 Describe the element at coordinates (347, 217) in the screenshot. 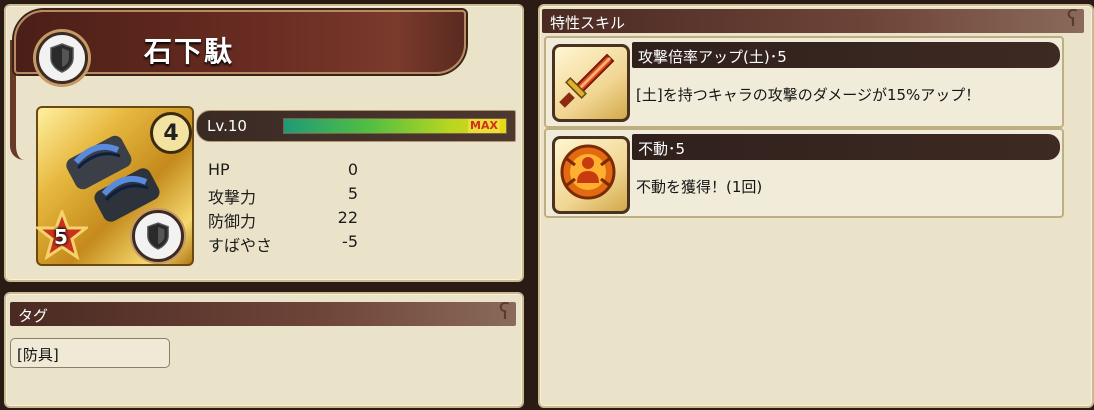

I see `stat-value: 22` at that location.